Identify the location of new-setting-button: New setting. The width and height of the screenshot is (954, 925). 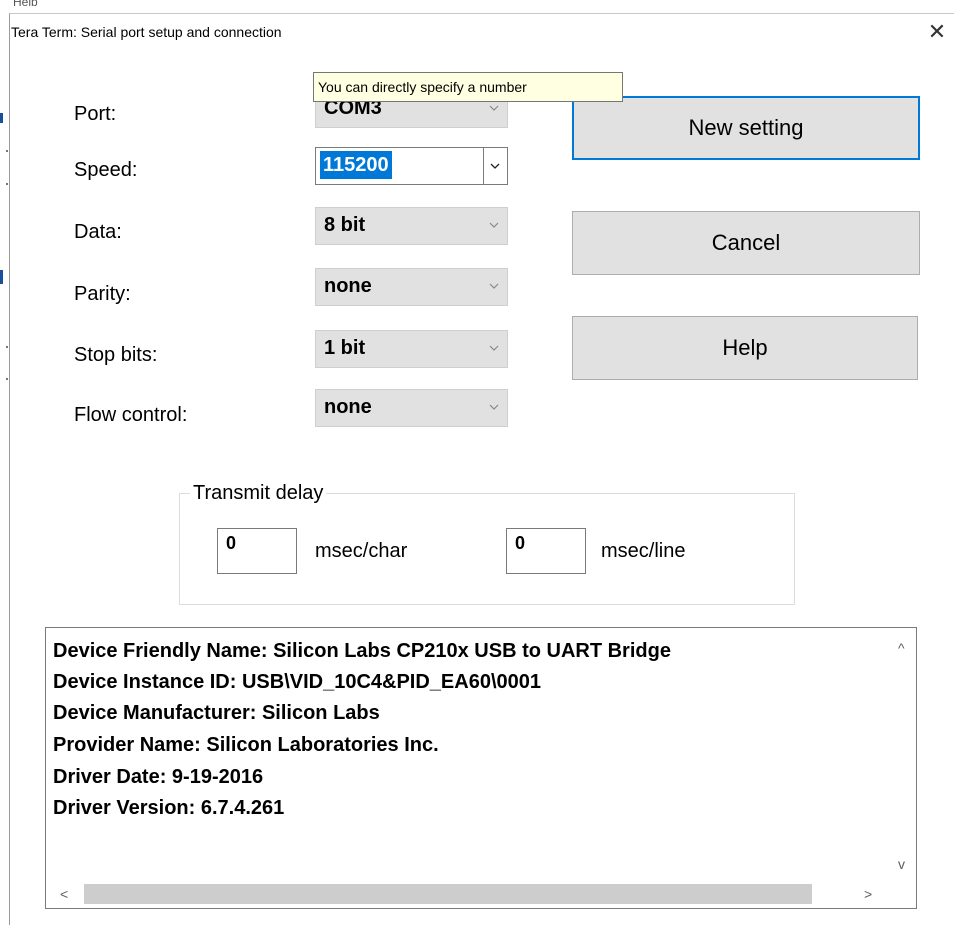
(746, 128).